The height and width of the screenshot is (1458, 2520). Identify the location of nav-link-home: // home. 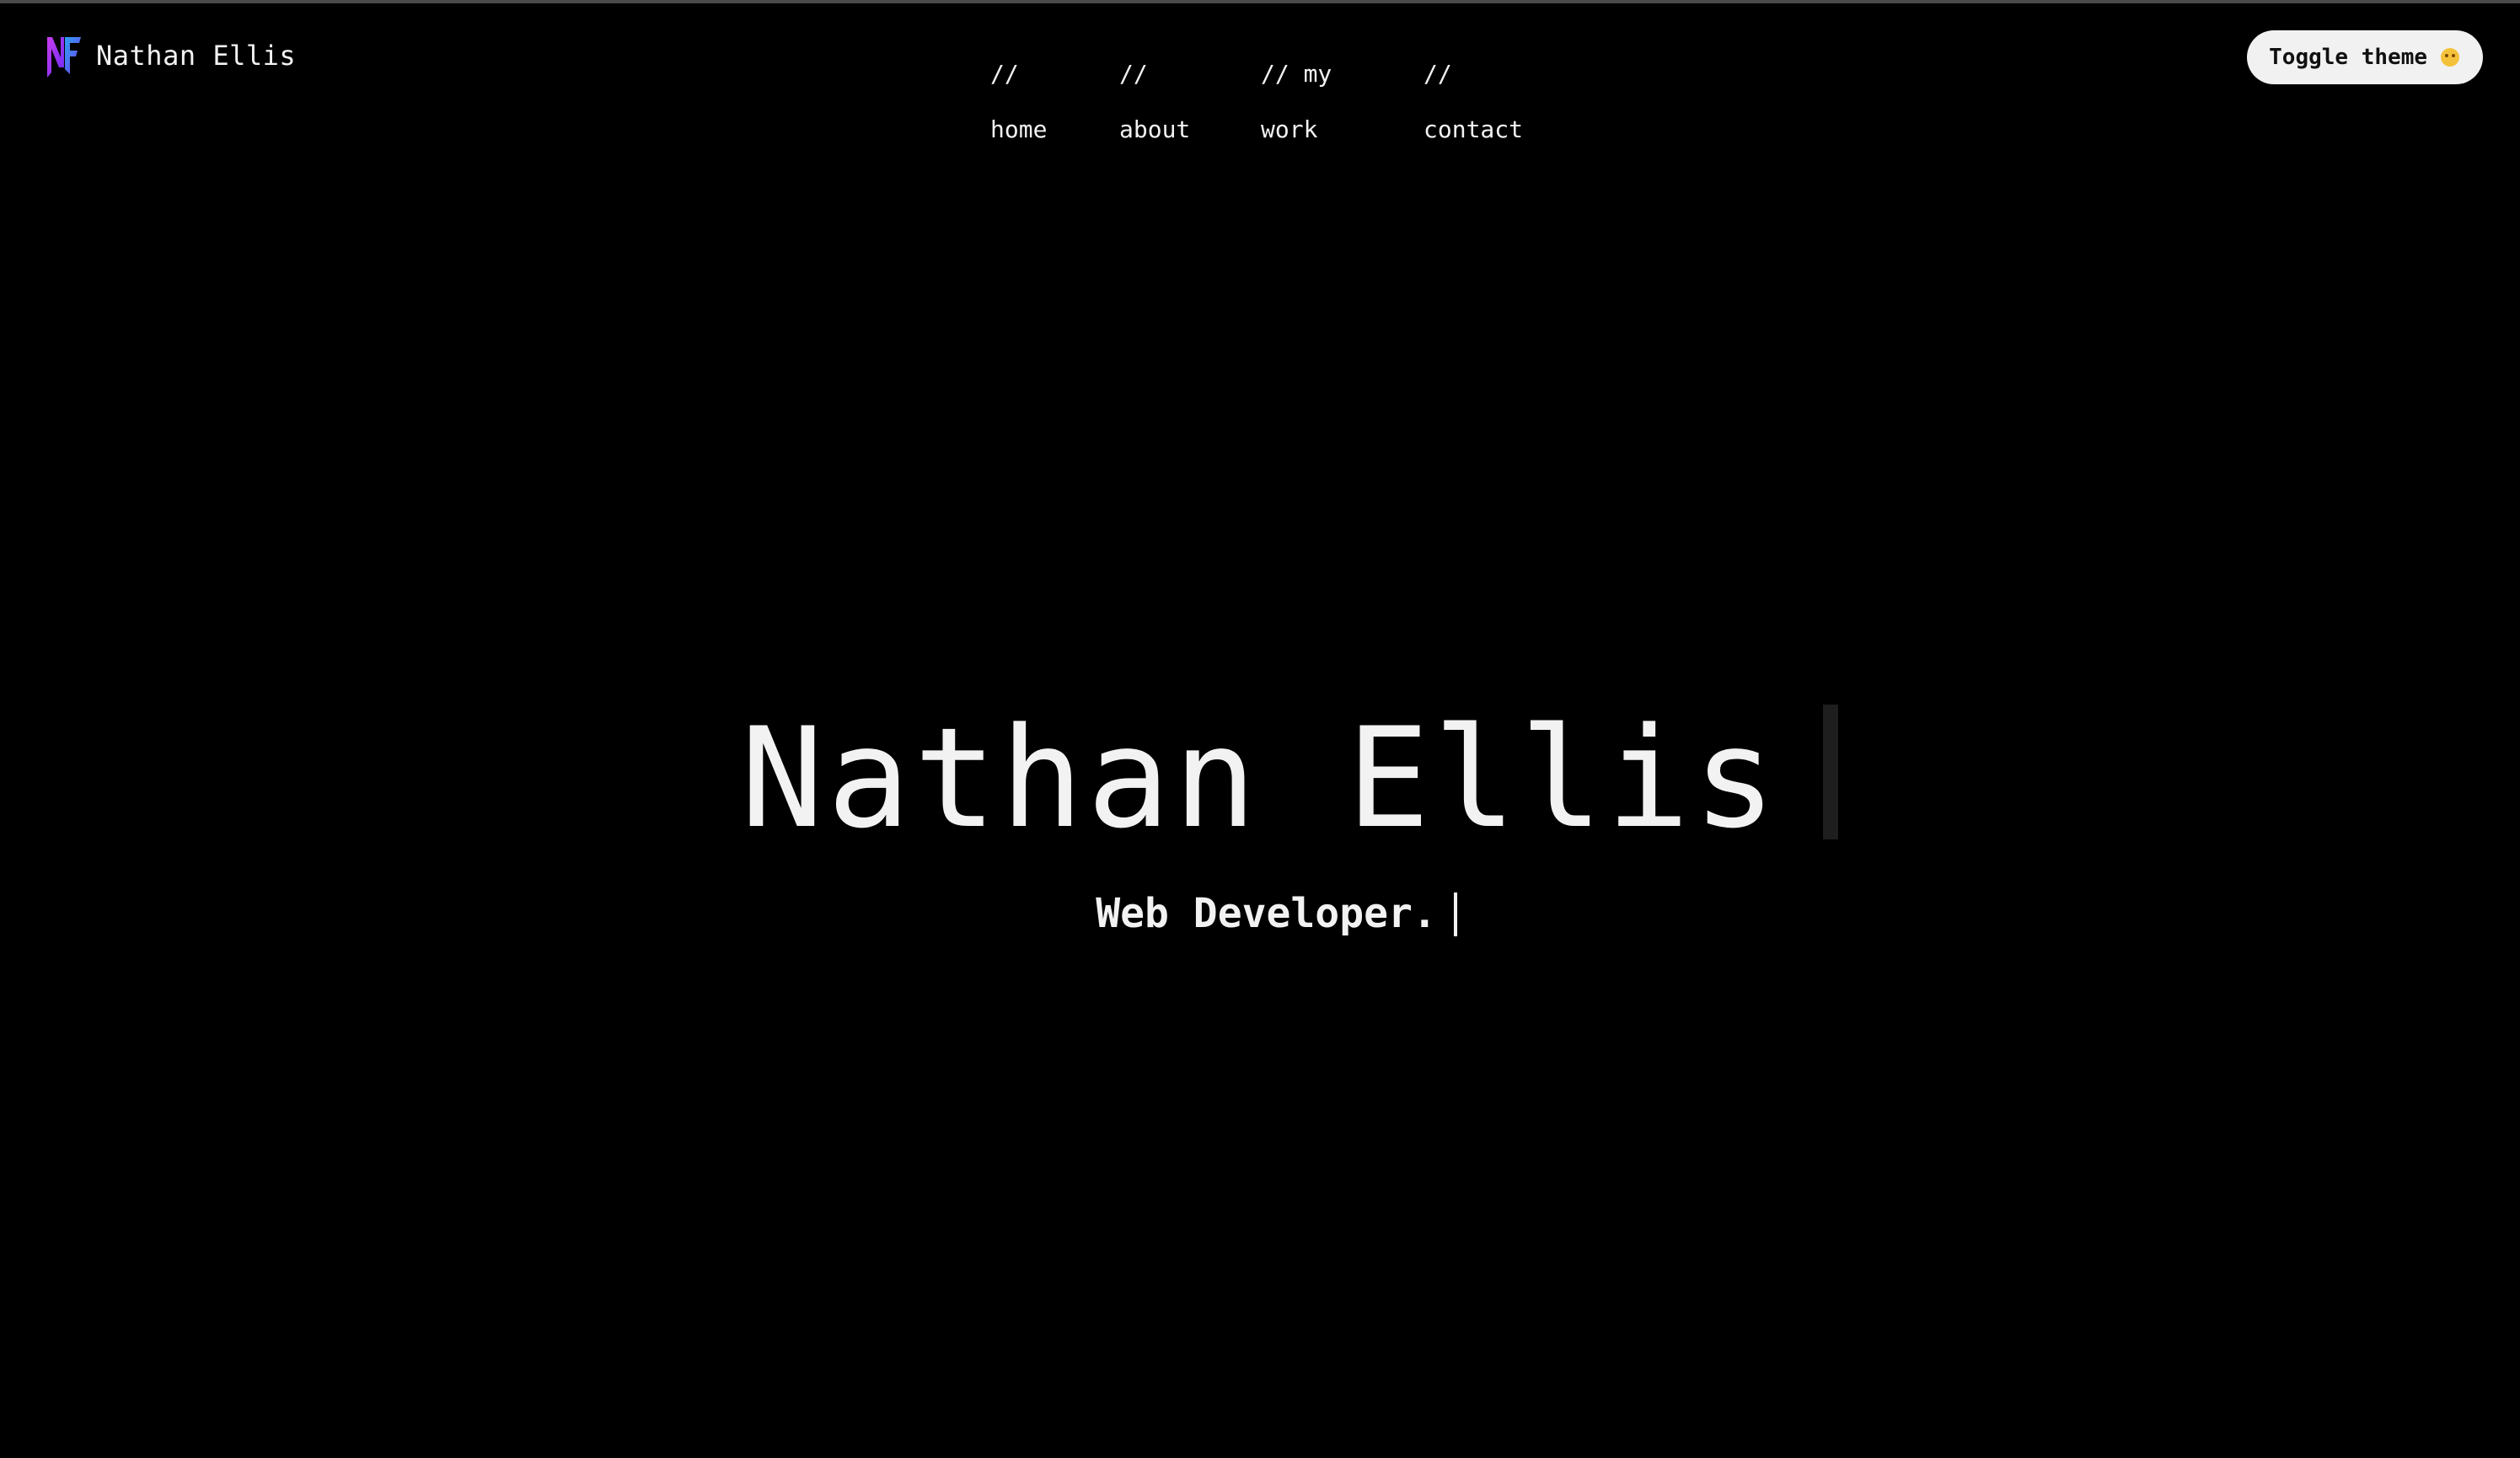
(1018, 87).